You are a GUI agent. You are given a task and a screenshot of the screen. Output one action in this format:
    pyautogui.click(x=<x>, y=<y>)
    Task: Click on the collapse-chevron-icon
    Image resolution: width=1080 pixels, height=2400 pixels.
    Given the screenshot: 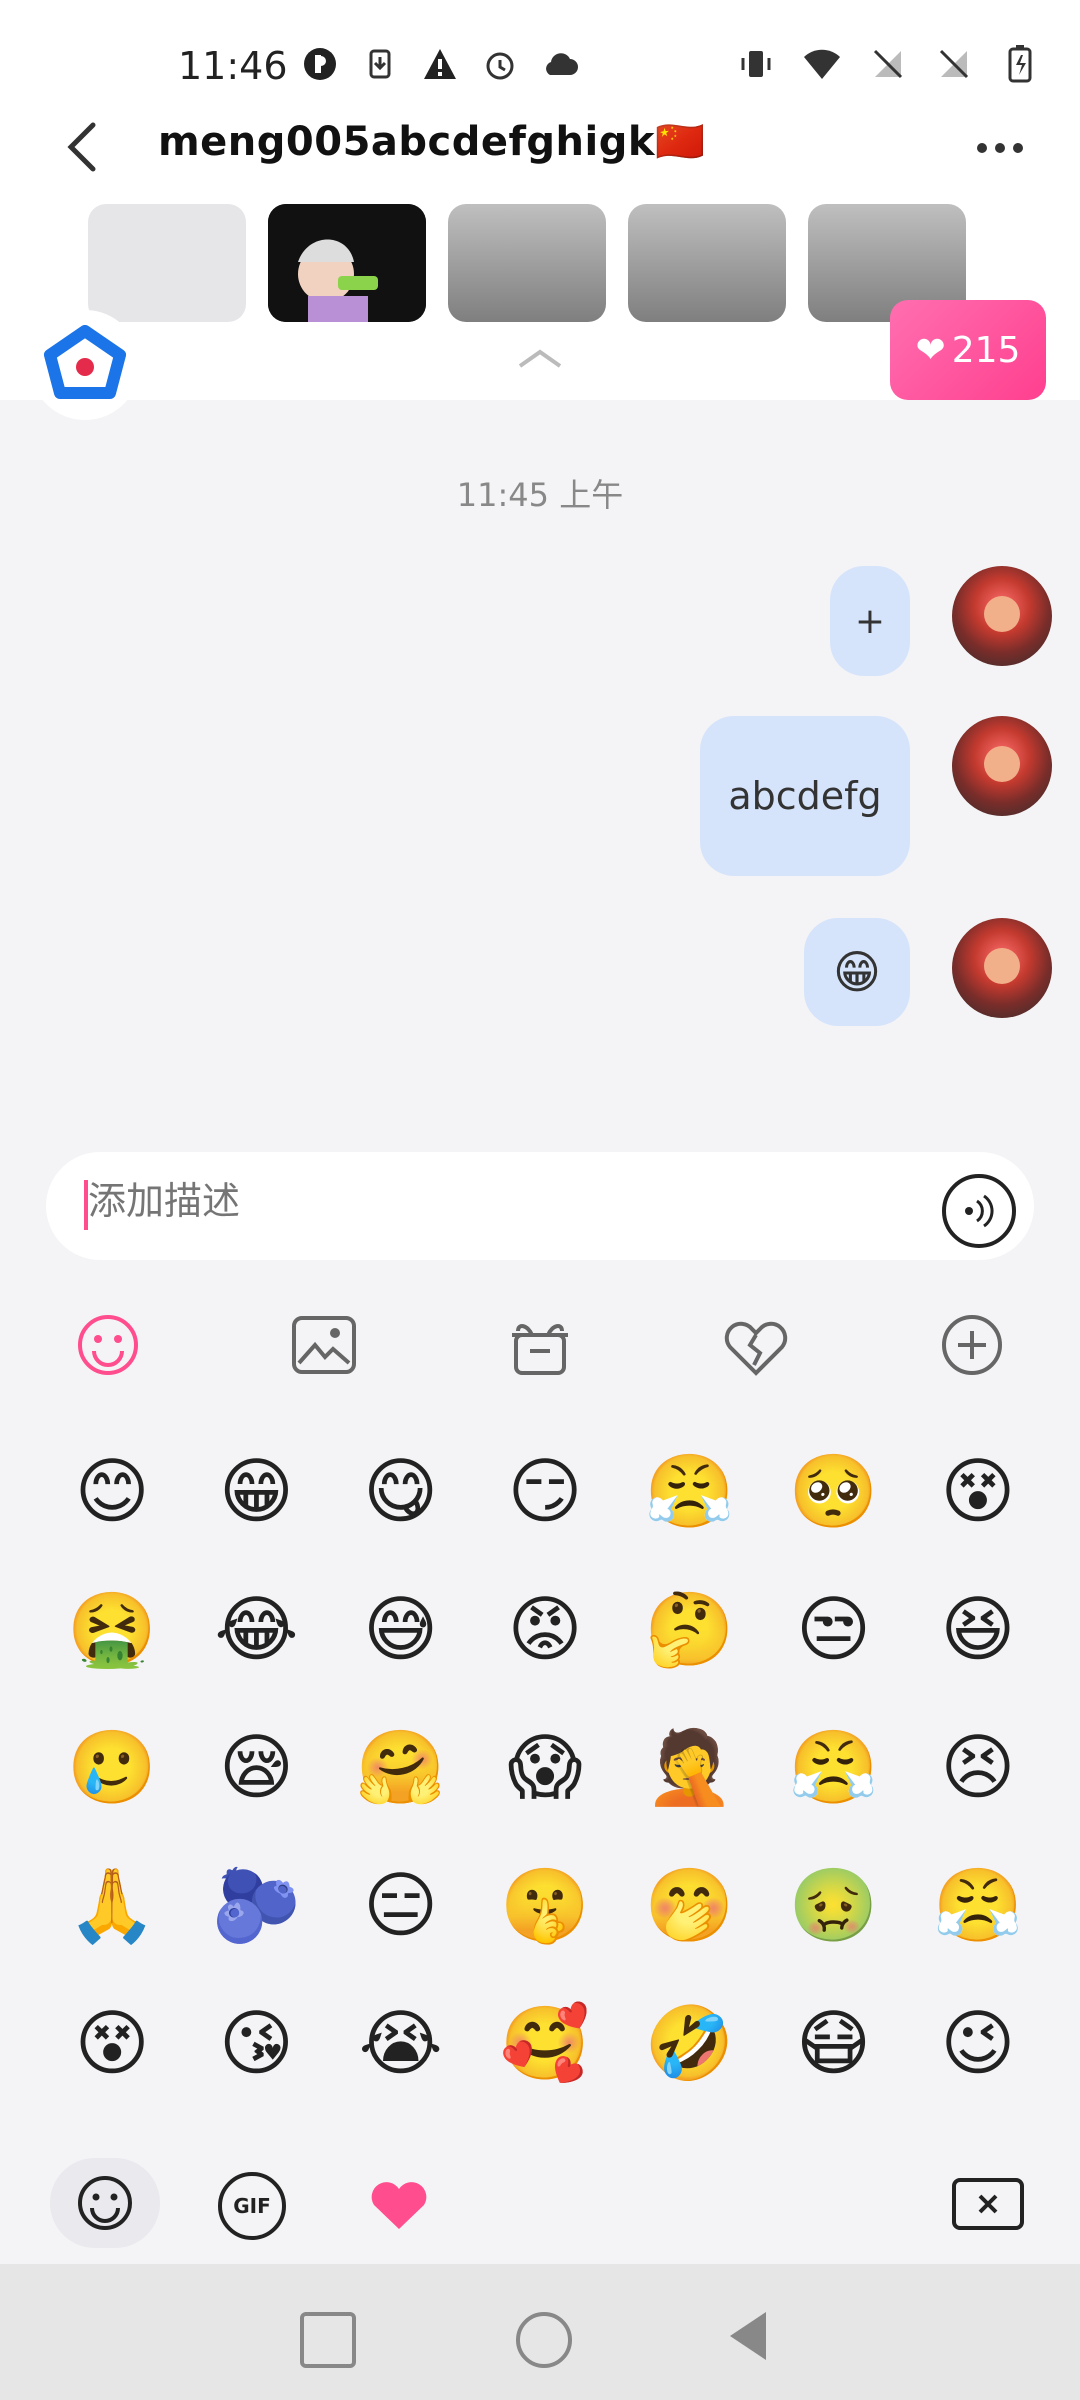 What is the action you would take?
    pyautogui.click(x=540, y=358)
    